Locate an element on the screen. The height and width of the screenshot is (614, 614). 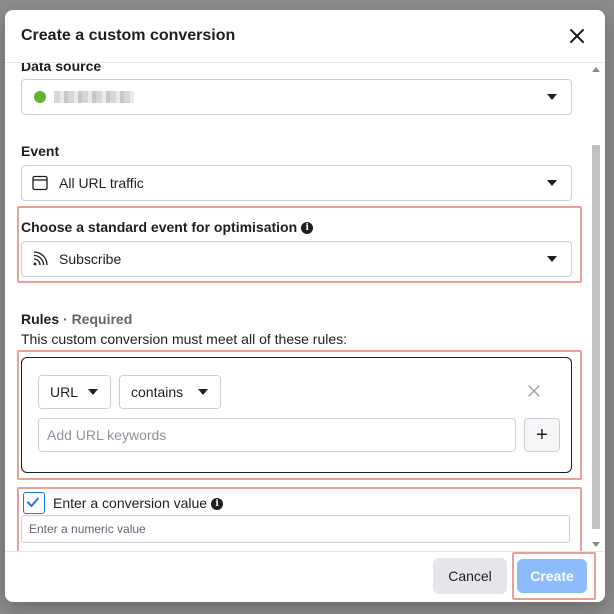
standard-event-select: Subscribe is located at coordinates (296, 259).